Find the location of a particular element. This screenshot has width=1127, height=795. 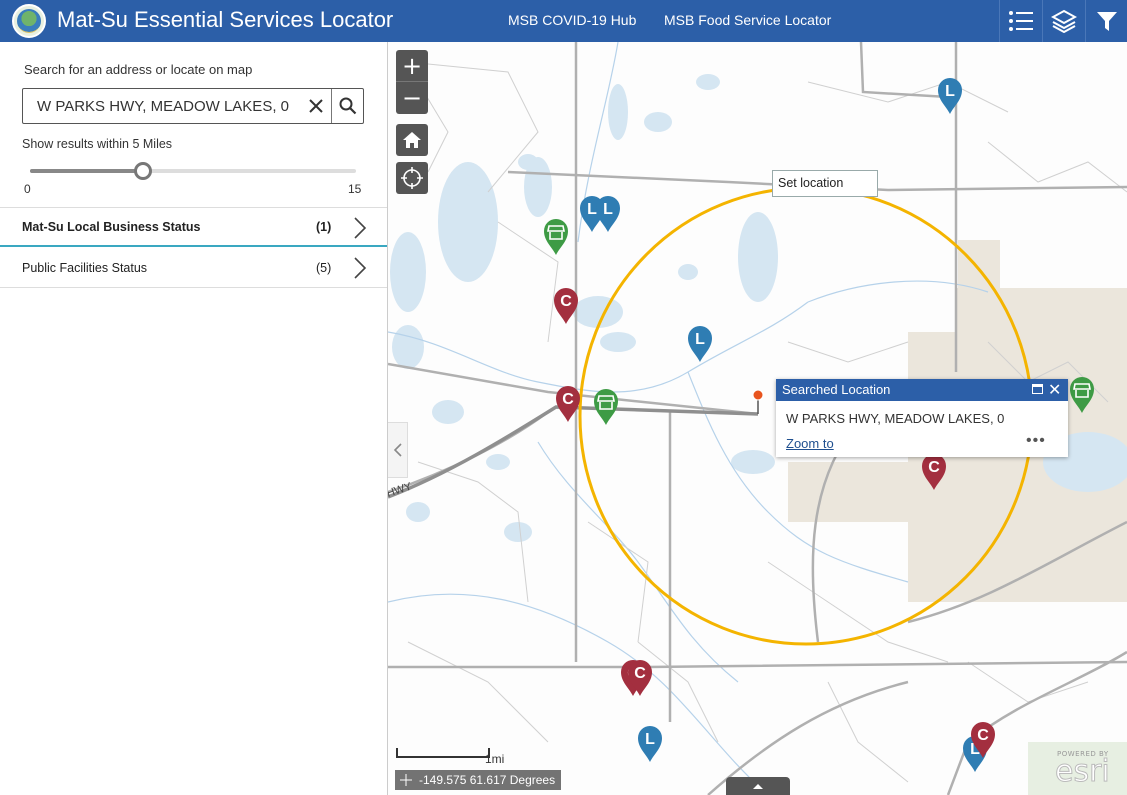

radius-slider-thumb is located at coordinates (143, 171).